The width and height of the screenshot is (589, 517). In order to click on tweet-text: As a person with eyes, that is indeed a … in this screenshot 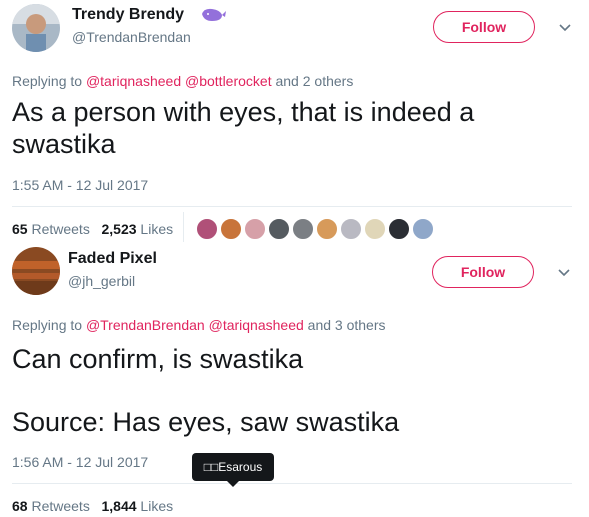, I will do `click(243, 128)`.